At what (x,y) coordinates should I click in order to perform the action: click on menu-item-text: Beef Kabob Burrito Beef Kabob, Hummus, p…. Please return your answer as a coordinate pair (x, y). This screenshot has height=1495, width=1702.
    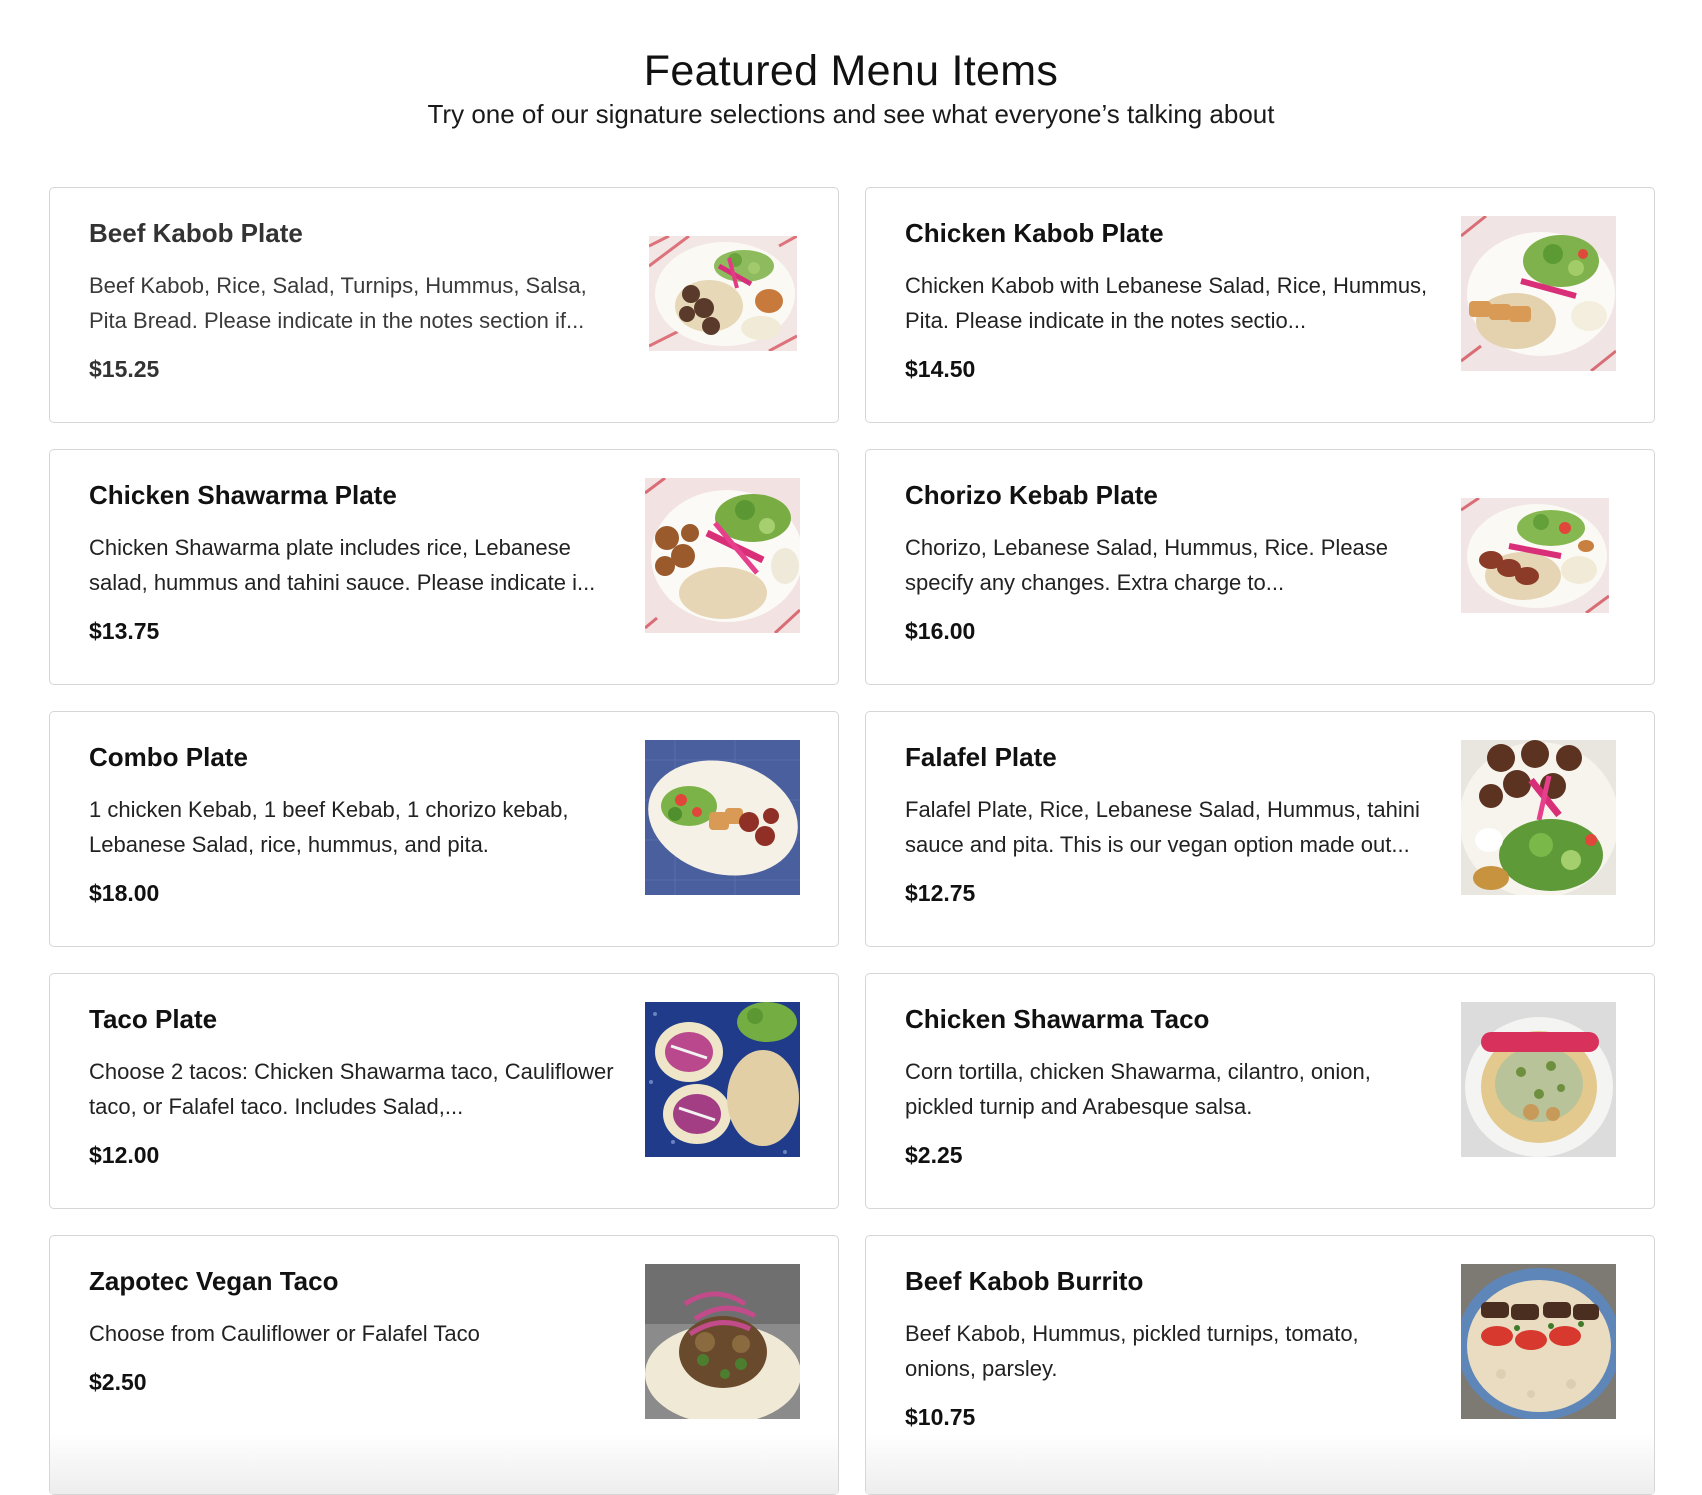
    Looking at the image, I should click on (1170, 1347).